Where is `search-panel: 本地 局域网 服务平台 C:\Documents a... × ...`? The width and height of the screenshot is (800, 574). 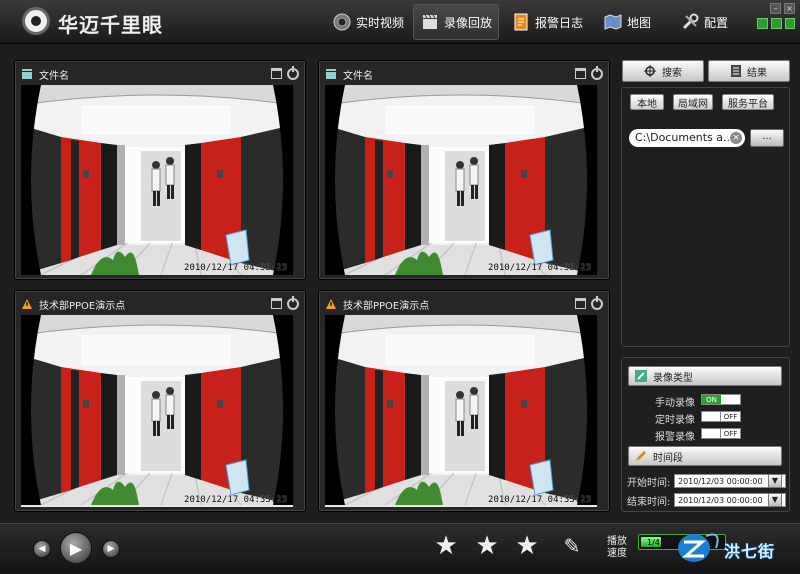 search-panel: 本地 局域网 服务平台 C:\Documents a... × ... is located at coordinates (705, 217).